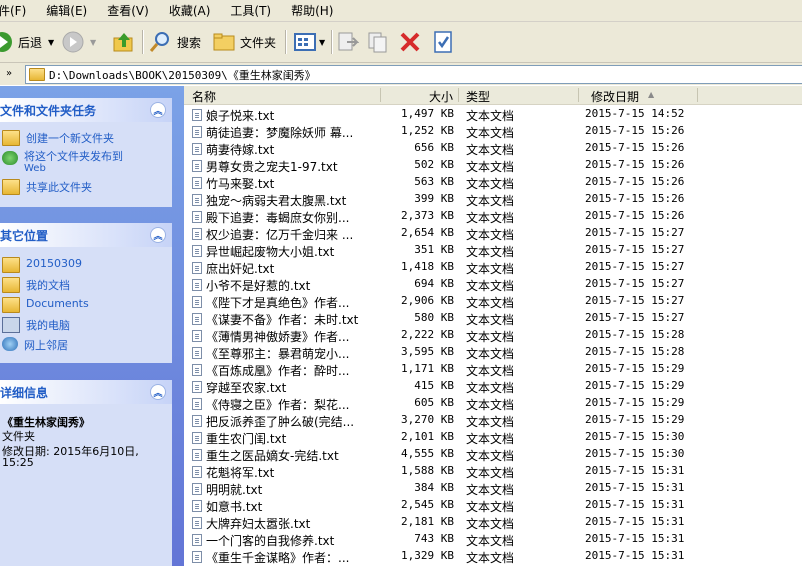  I want to click on menu-view: 查看(V), so click(128, 10).